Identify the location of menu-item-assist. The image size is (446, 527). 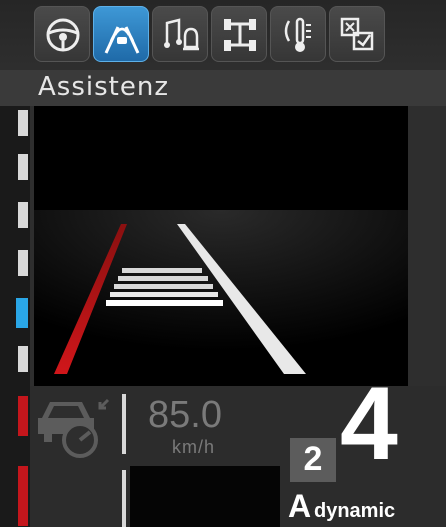
(121, 34).